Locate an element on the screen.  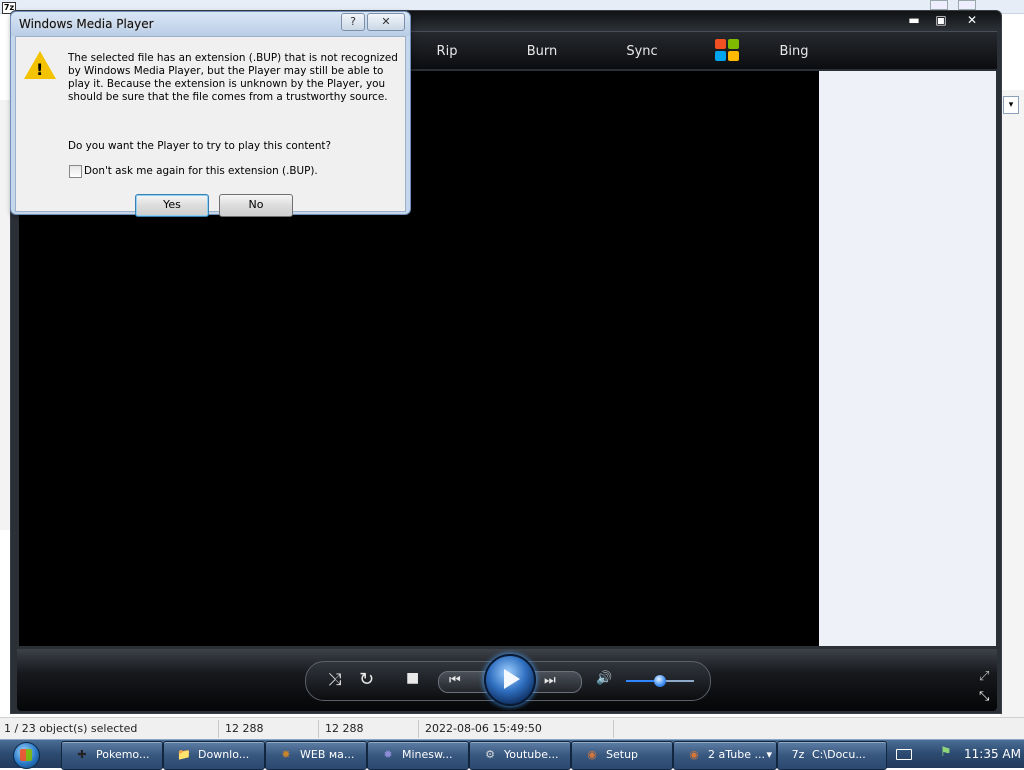
taskbar-app-icon: ✸ is located at coordinates (286, 754).